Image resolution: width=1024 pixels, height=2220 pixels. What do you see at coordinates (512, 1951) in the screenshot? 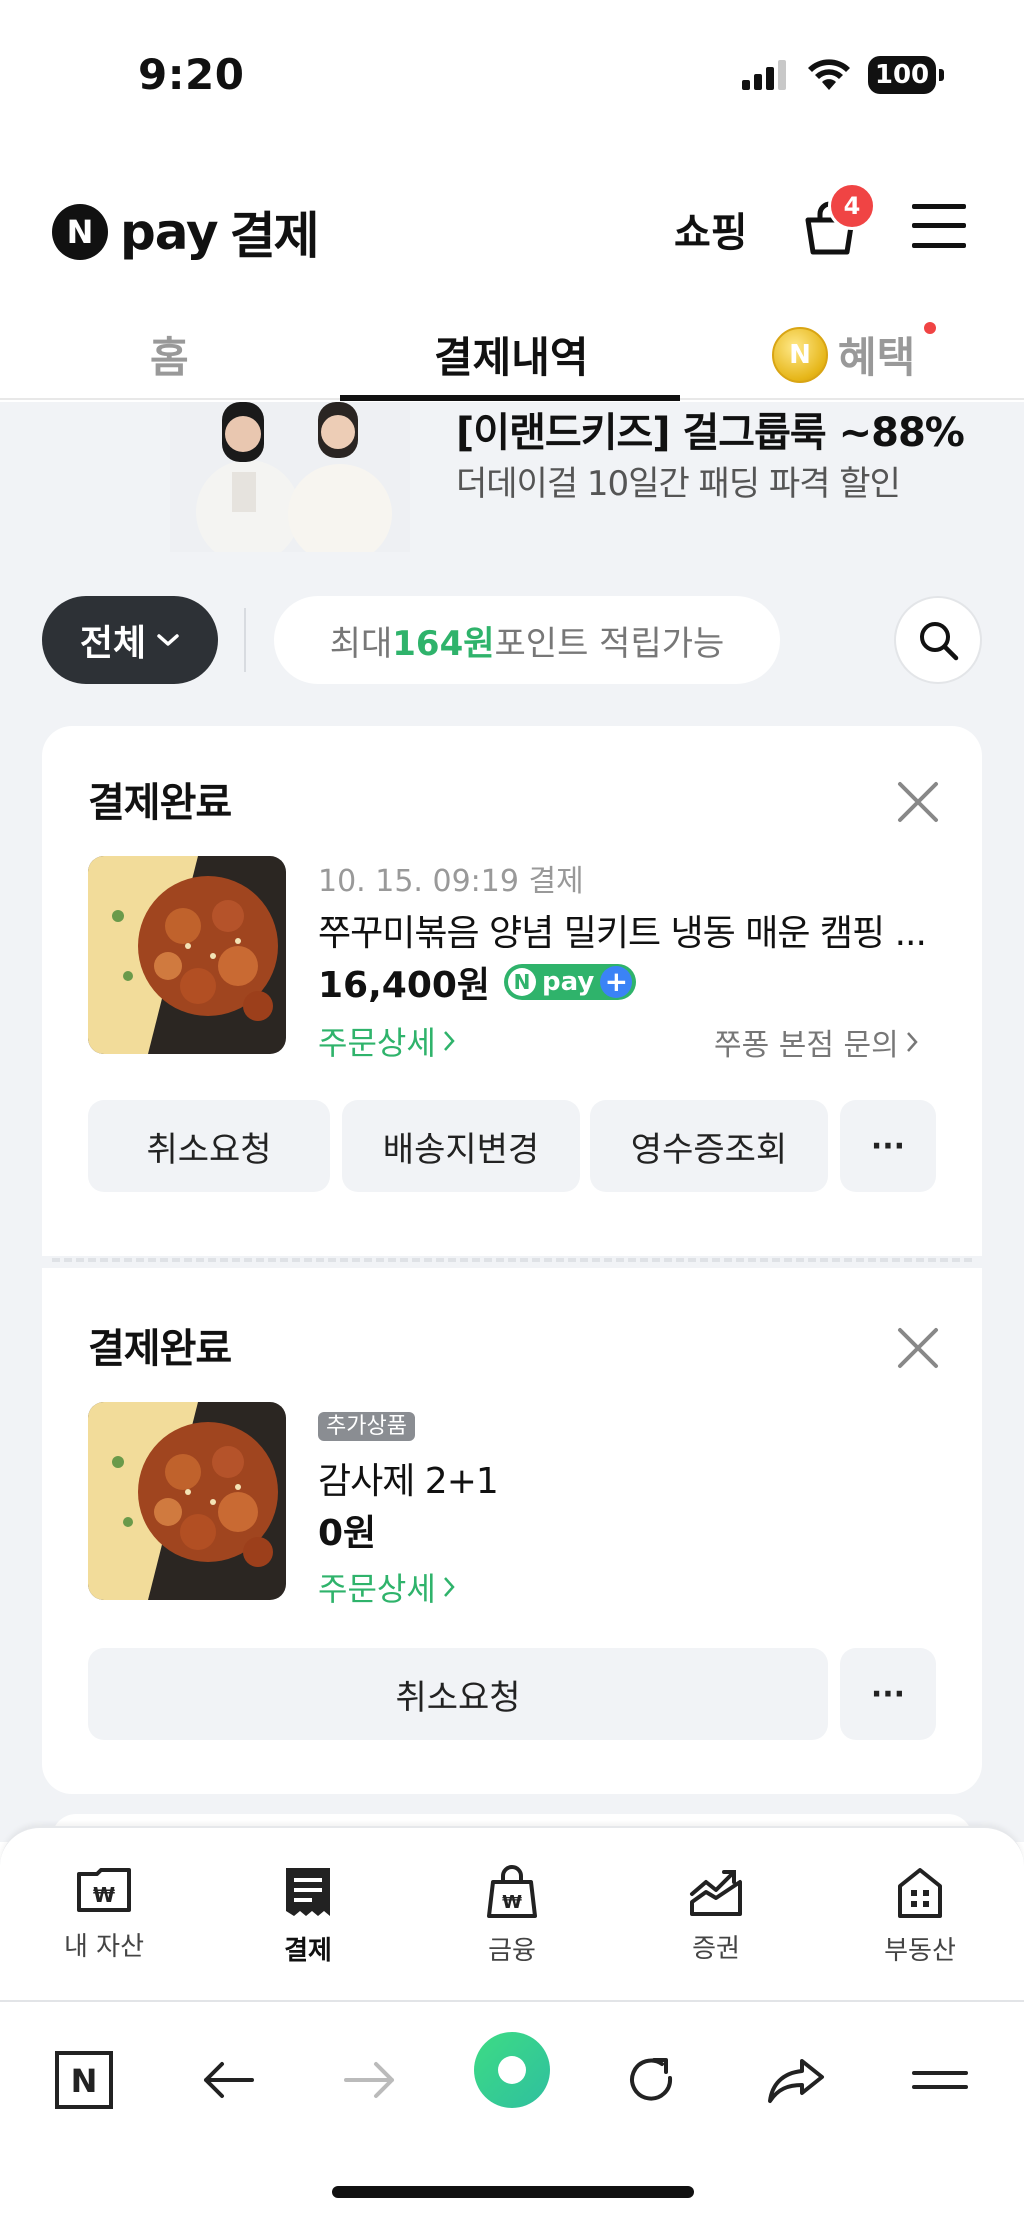
I see `nav-finance-label: 금융` at bounding box center [512, 1951].